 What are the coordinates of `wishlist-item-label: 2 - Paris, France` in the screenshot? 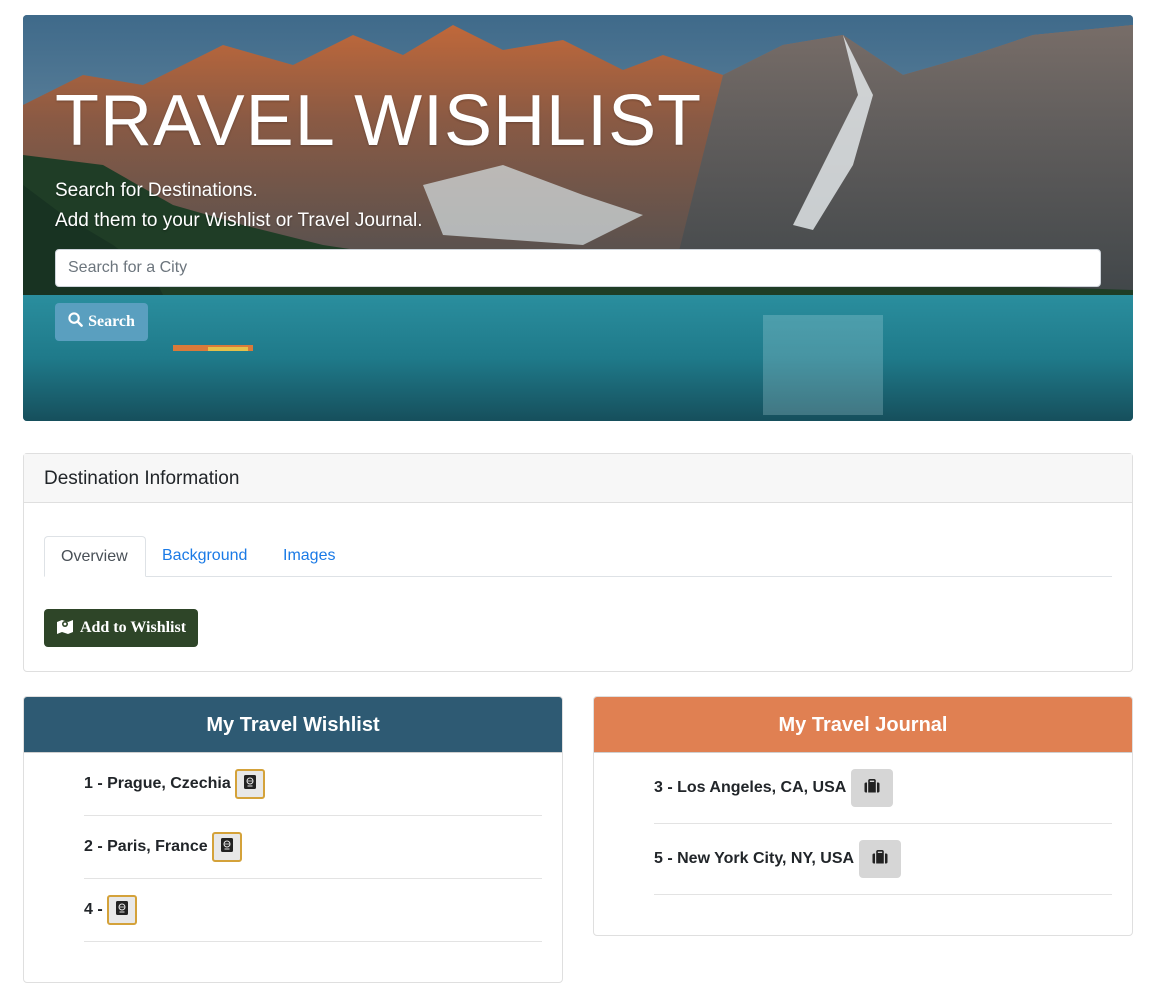 It's located at (146, 846).